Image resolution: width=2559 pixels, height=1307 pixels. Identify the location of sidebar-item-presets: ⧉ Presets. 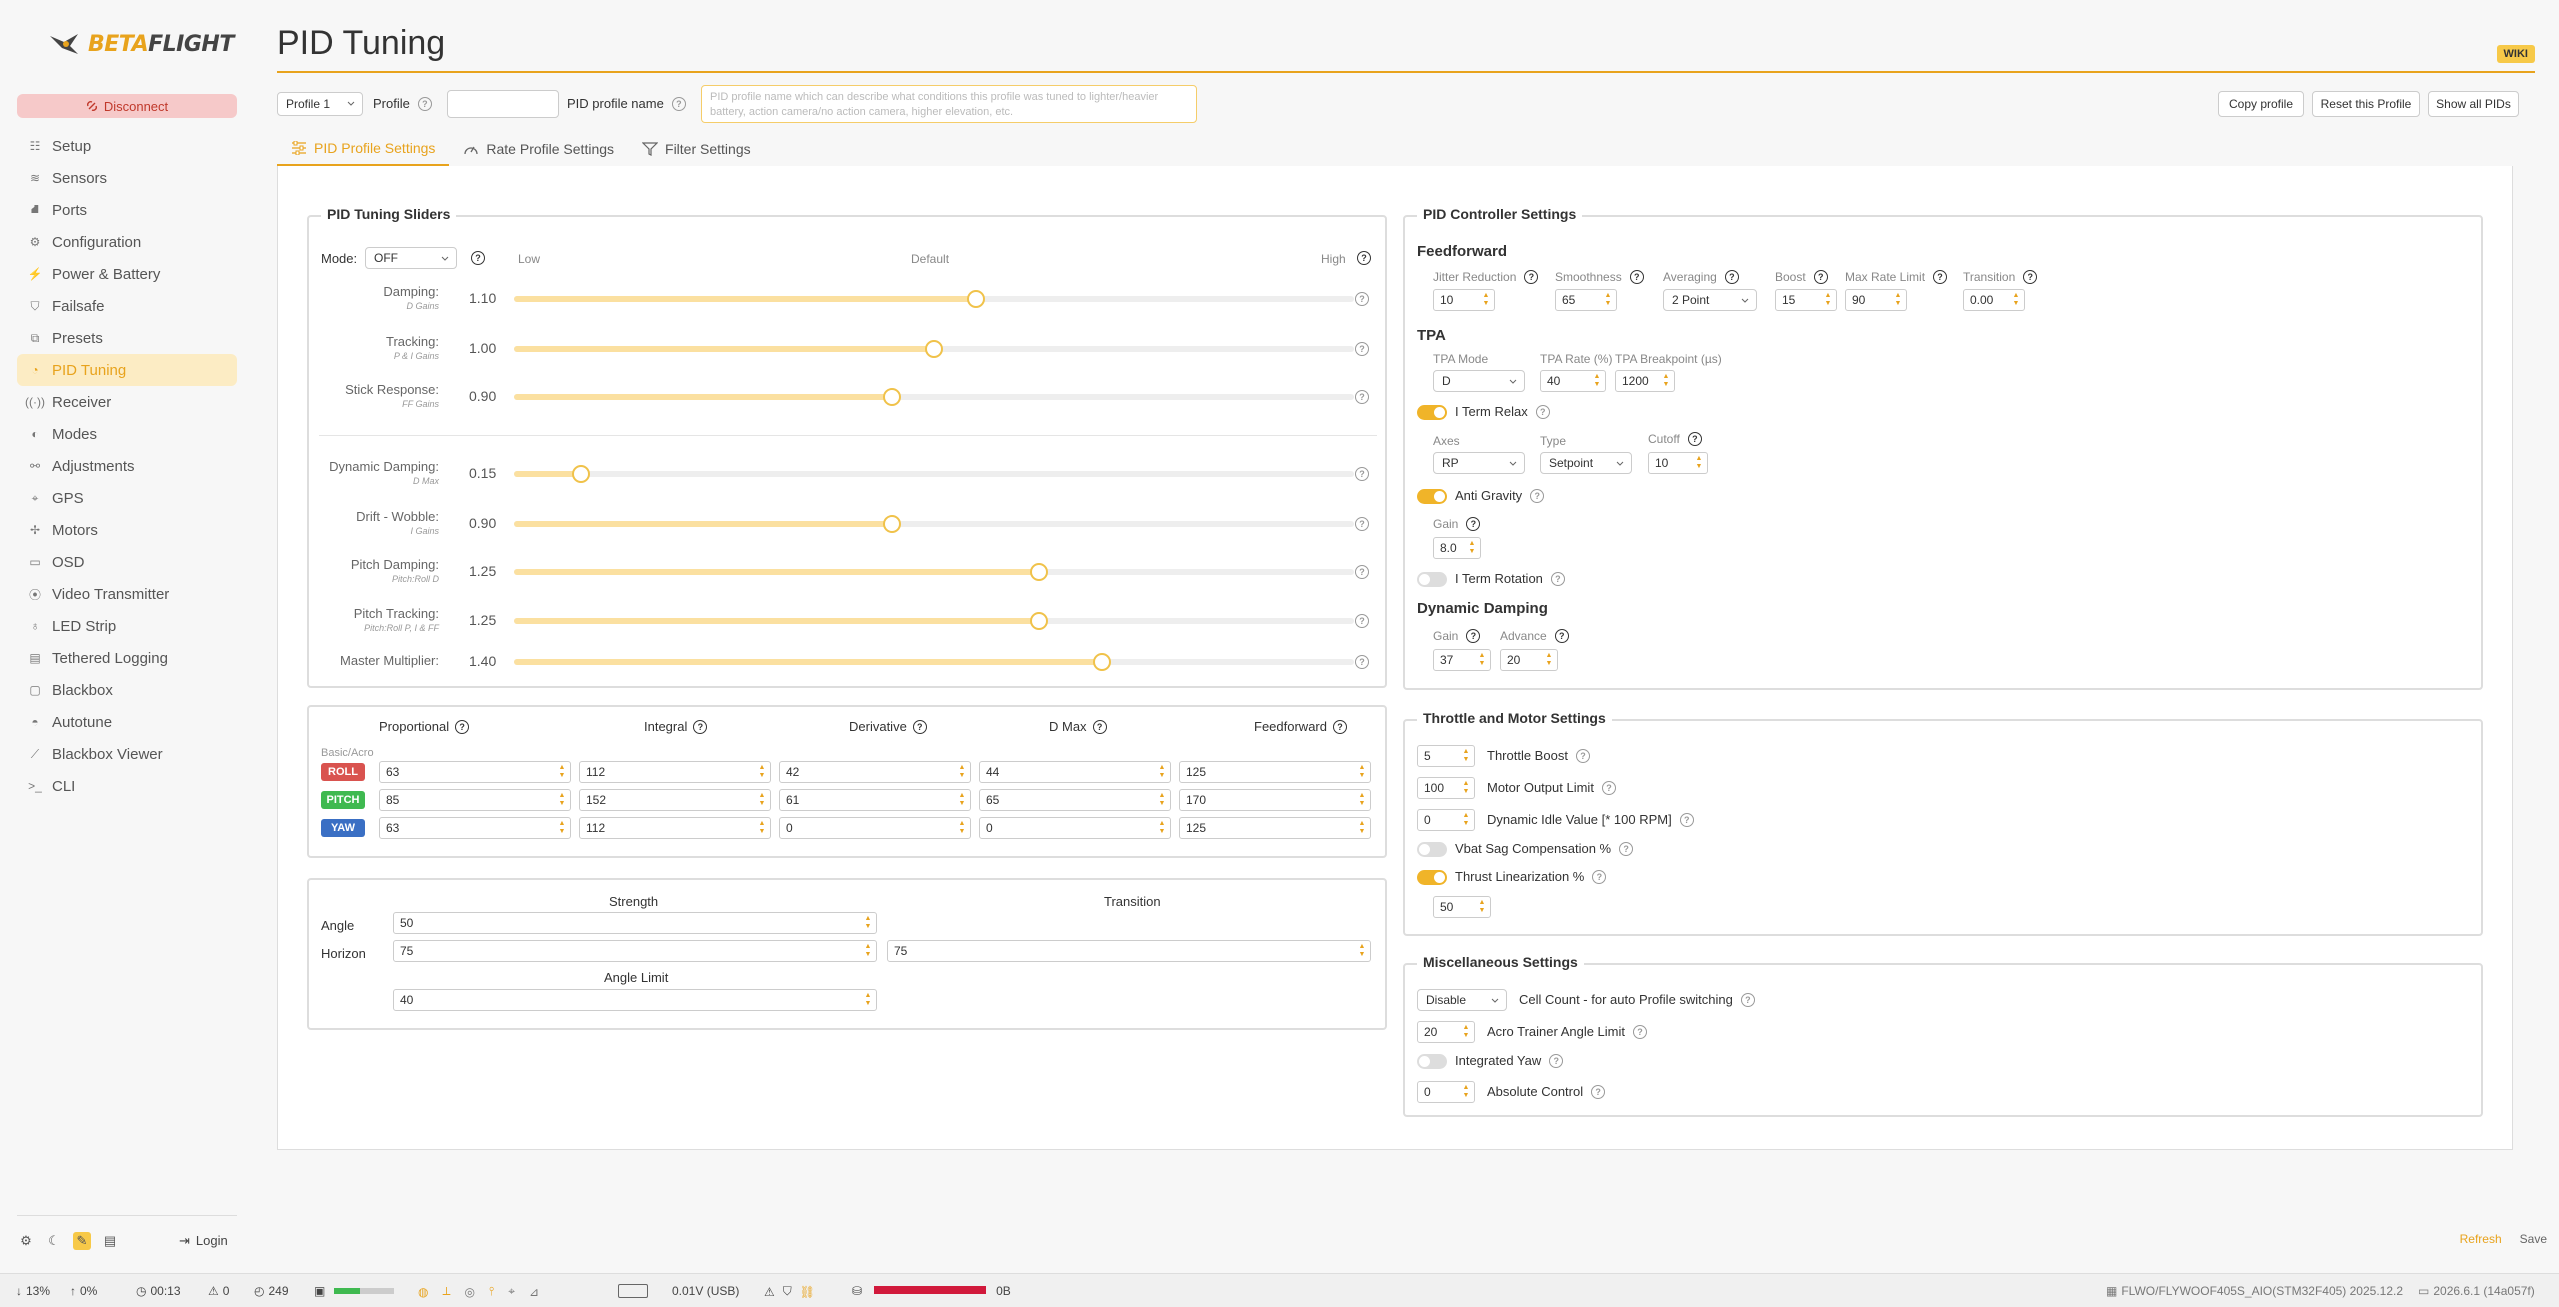
(127, 338).